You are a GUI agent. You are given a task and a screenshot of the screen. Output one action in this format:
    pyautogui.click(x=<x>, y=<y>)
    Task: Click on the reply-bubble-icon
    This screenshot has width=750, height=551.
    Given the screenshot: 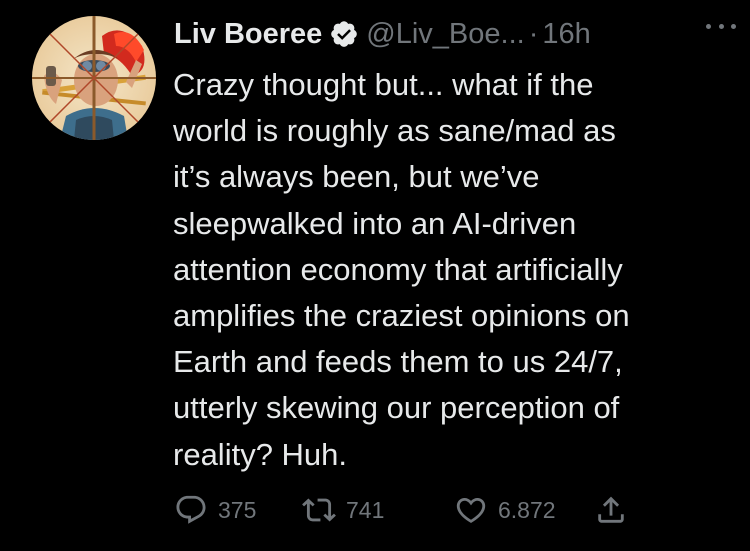 What is the action you would take?
    pyautogui.click(x=191, y=510)
    